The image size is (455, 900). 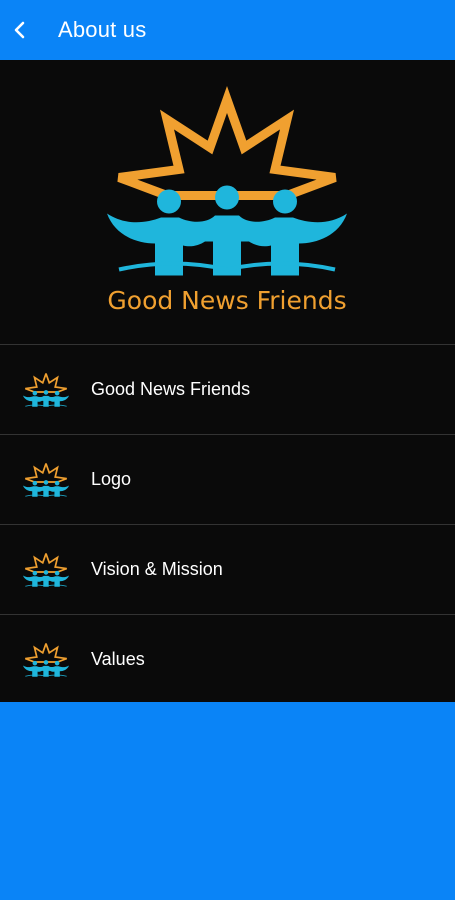 I want to click on page-title: About us, so click(x=102, y=29).